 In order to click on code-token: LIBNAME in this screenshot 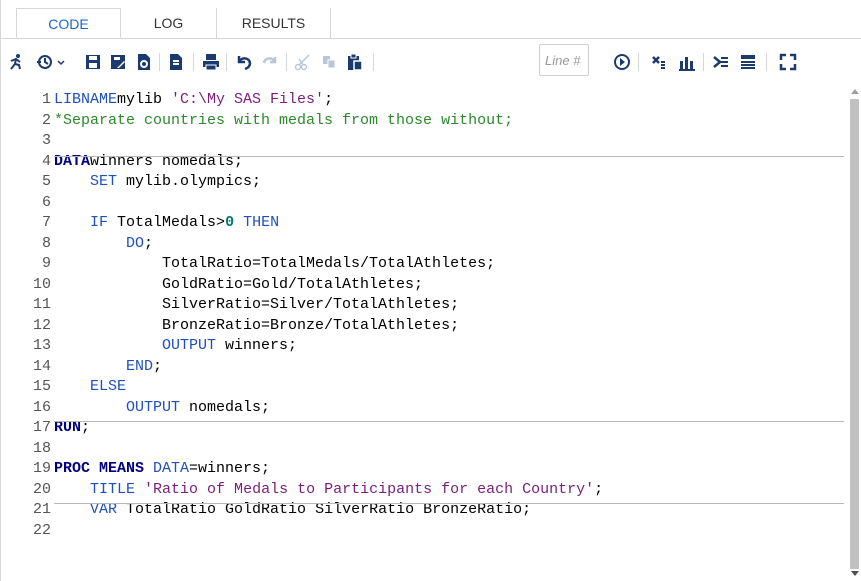, I will do `click(86, 99)`.